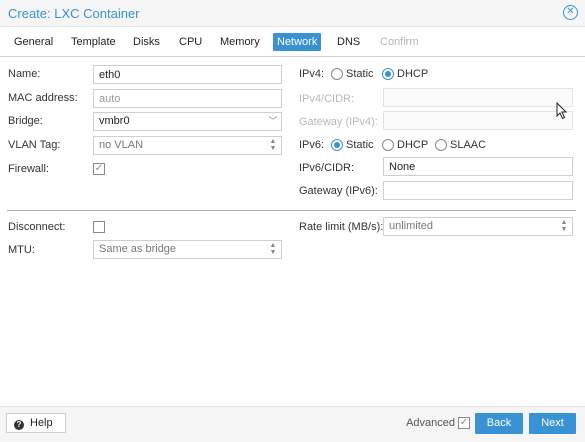 Image resolution: width=585 pixels, height=442 pixels. I want to click on back-button: Back, so click(499, 423).